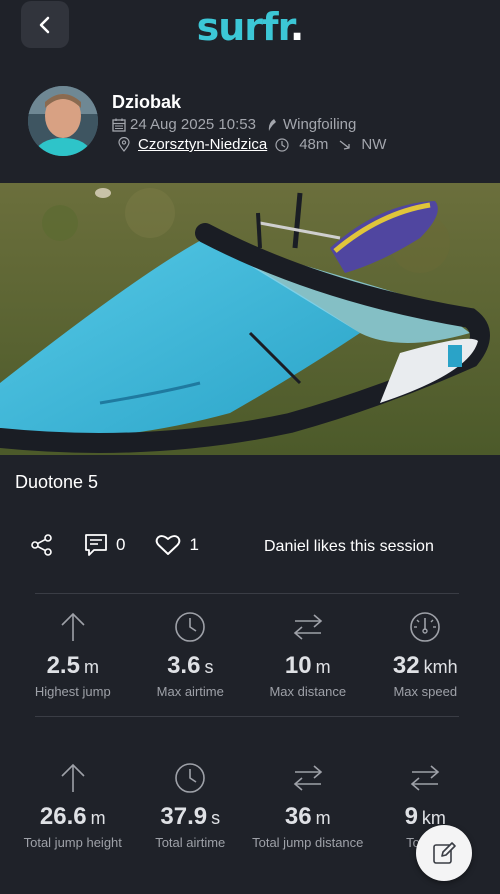 This screenshot has width=500, height=894. Describe the element at coordinates (72, 842) in the screenshot. I see `stat-label: Total jump height` at that location.